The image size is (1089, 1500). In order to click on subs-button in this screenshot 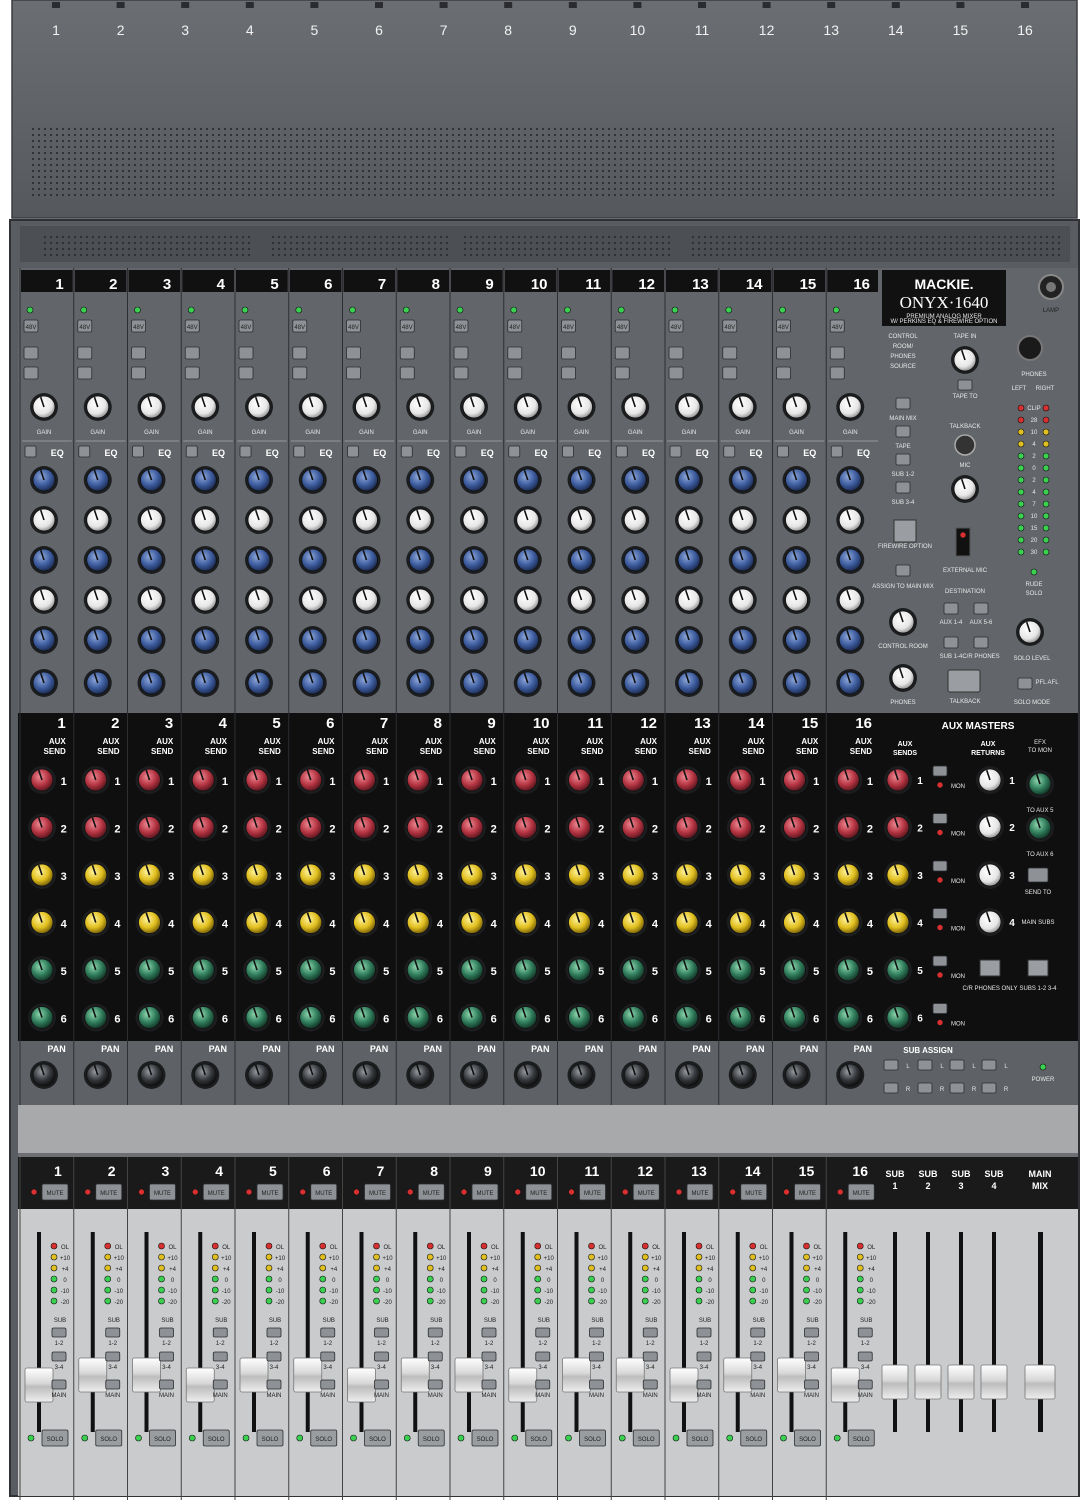, I will do `click(1038, 968)`.